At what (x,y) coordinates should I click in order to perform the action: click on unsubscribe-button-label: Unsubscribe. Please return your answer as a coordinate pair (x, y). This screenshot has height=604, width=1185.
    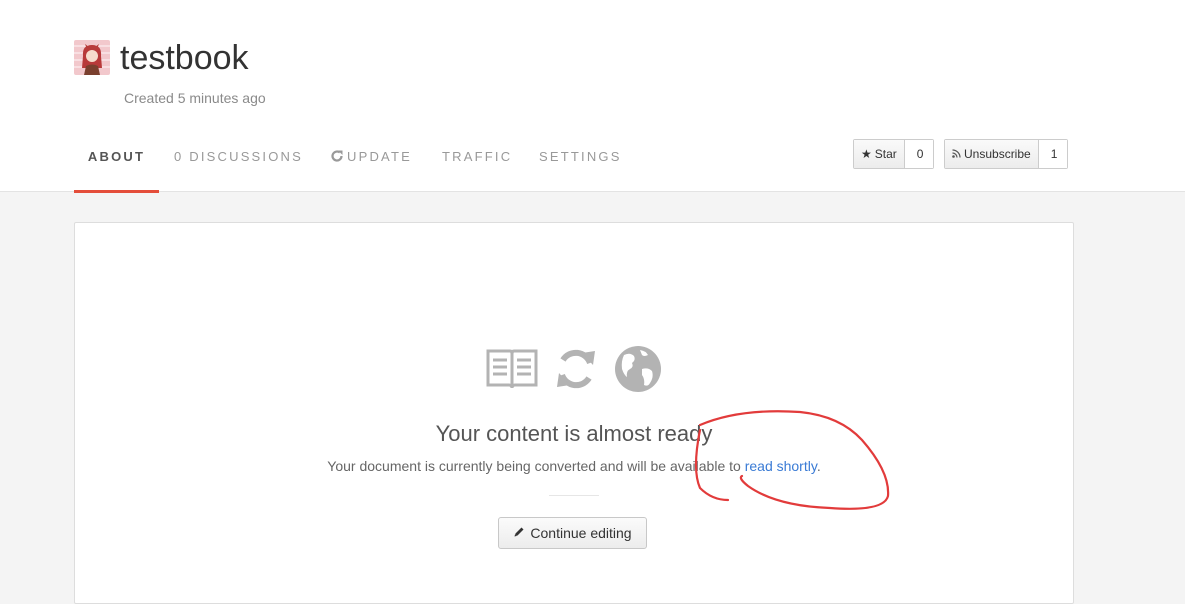
    Looking at the image, I should click on (997, 154).